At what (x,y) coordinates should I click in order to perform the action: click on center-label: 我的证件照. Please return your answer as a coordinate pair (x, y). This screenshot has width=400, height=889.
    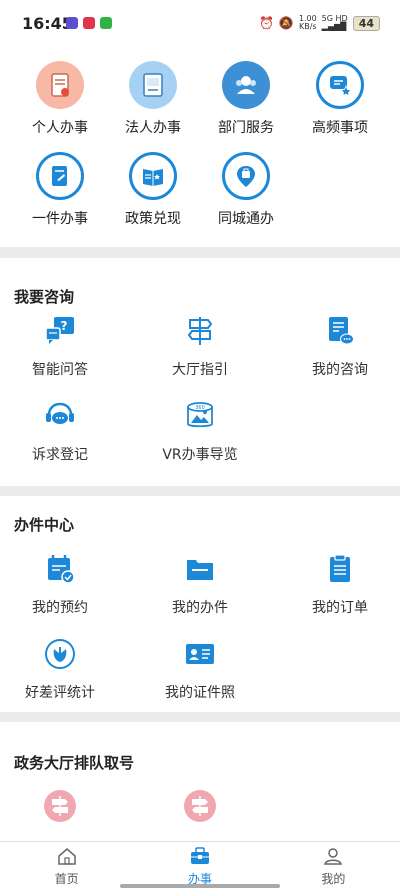
    Looking at the image, I should click on (200, 693).